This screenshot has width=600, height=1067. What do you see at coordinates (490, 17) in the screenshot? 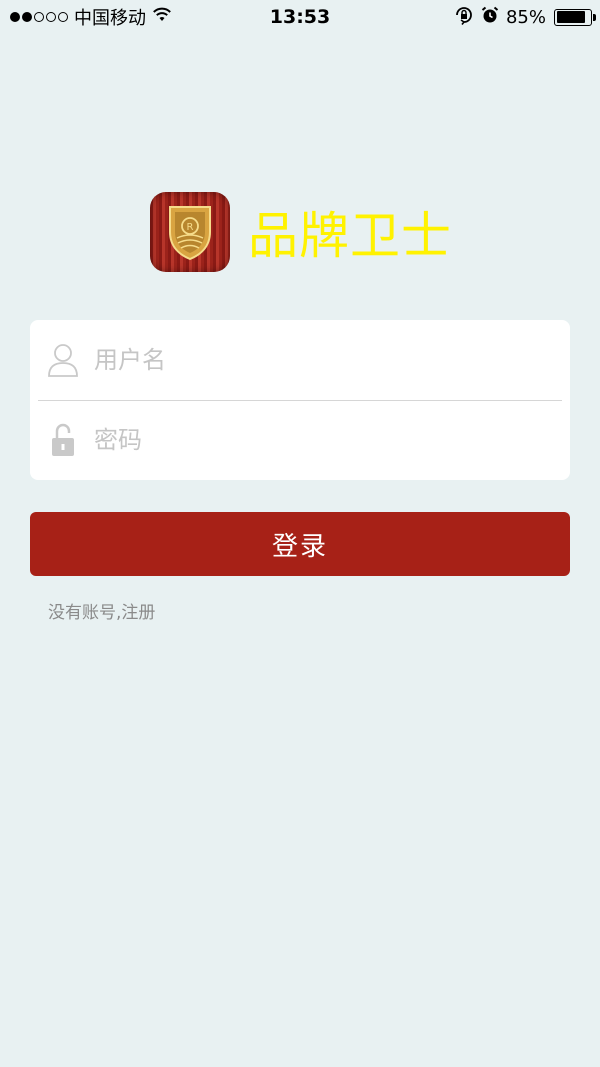
I see `alarm-icon` at bounding box center [490, 17].